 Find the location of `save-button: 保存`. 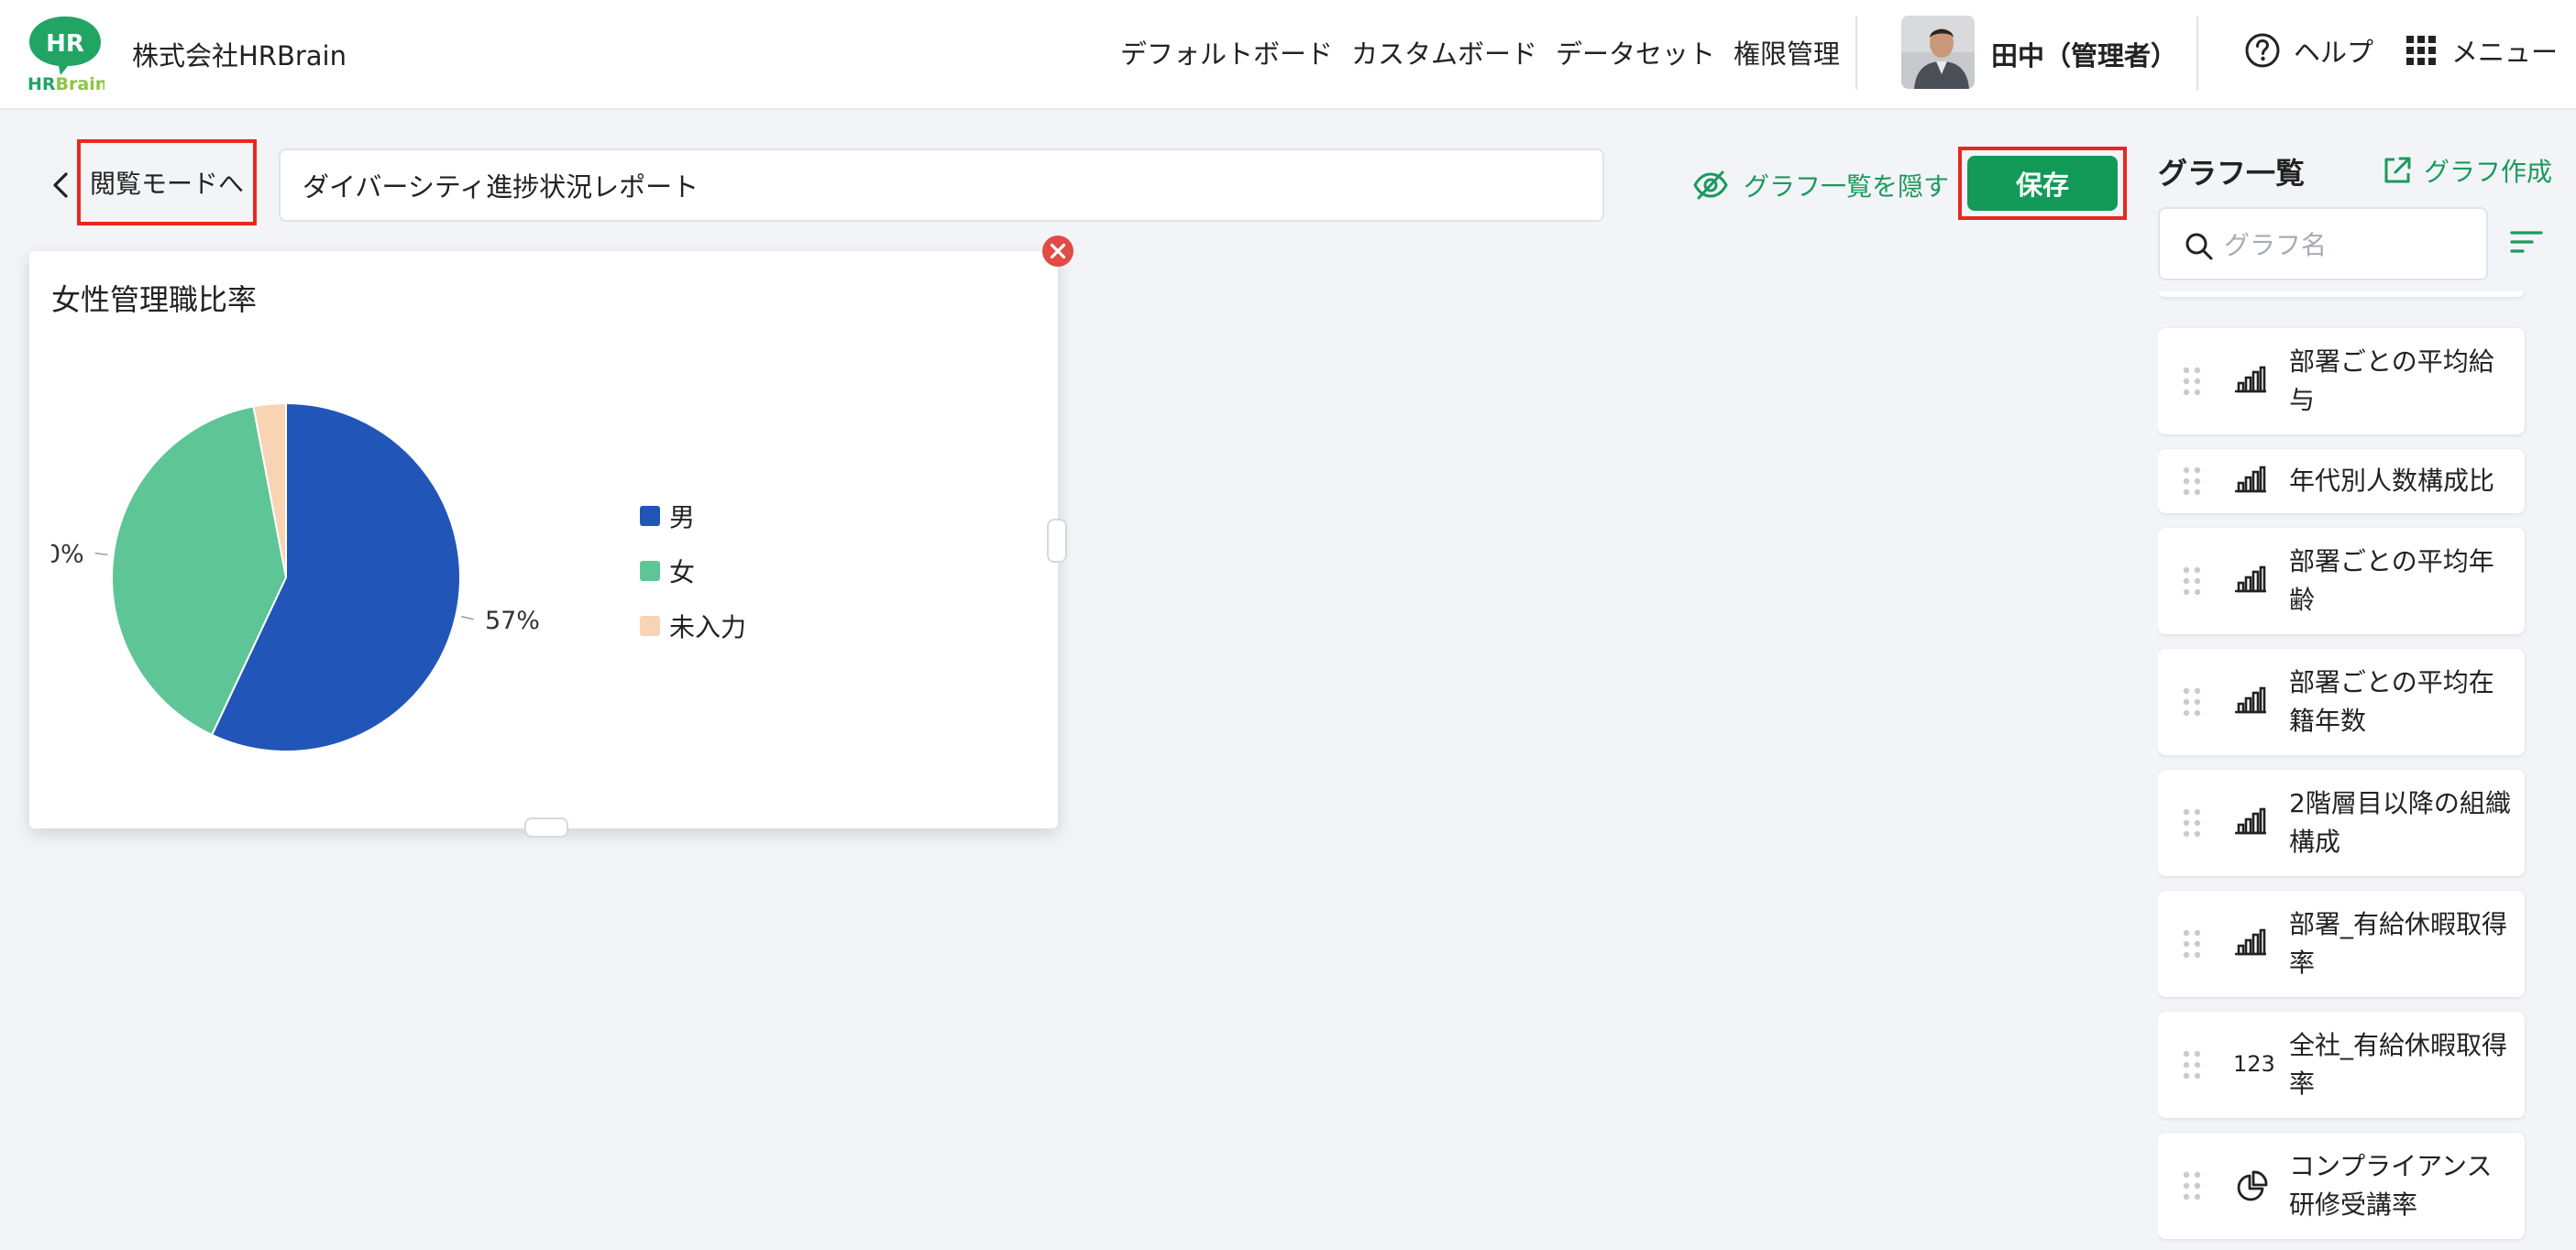

save-button: 保存 is located at coordinates (2042, 183).